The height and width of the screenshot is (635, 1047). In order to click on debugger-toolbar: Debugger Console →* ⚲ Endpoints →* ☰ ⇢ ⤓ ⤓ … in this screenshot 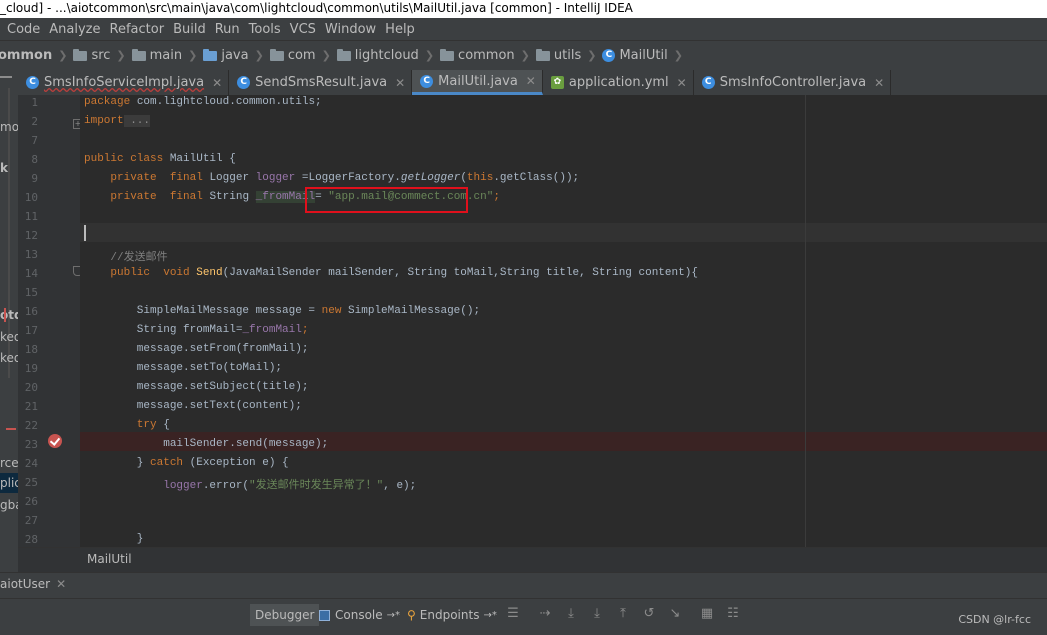, I will do `click(523, 616)`.